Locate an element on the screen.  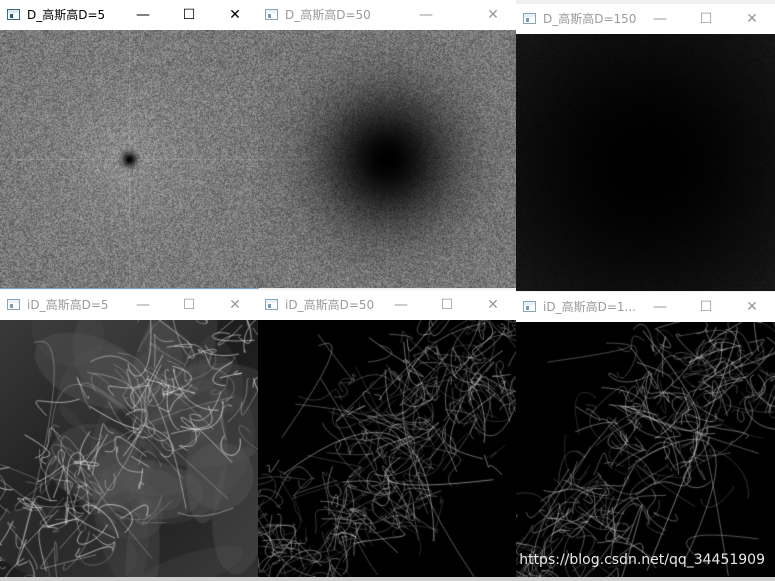
title-bar: D_高斯高D=150 — ☐ ✕ is located at coordinates (645, 19).